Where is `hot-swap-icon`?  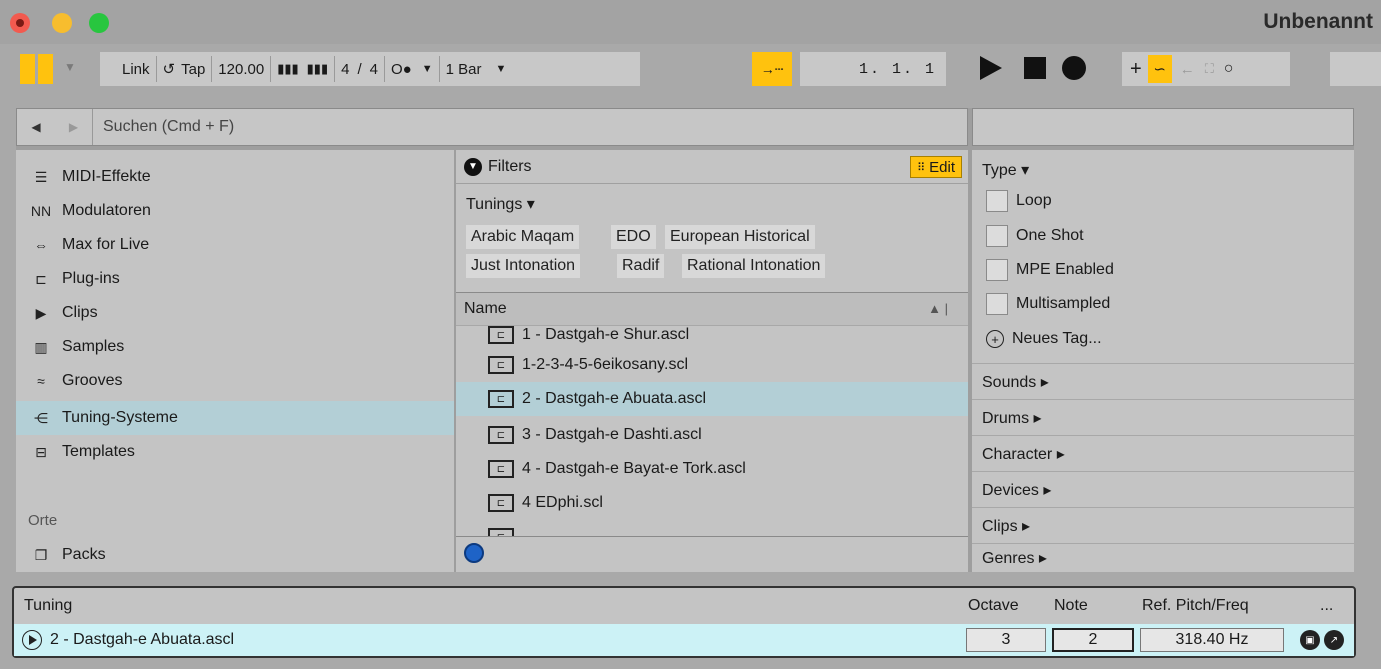
hot-swap-icon is located at coordinates (474, 553).